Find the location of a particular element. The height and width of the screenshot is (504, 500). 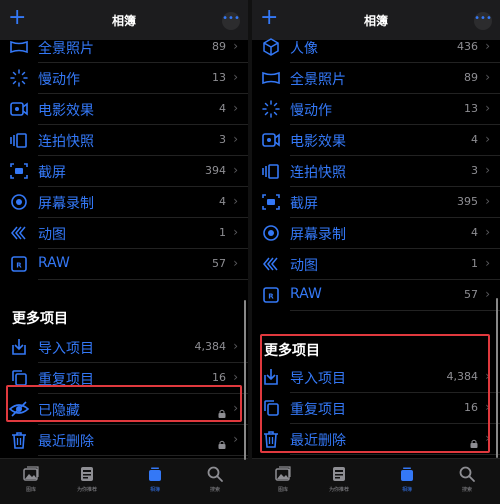

album-row-trash: 最近删除 › is located at coordinates (124, 440).